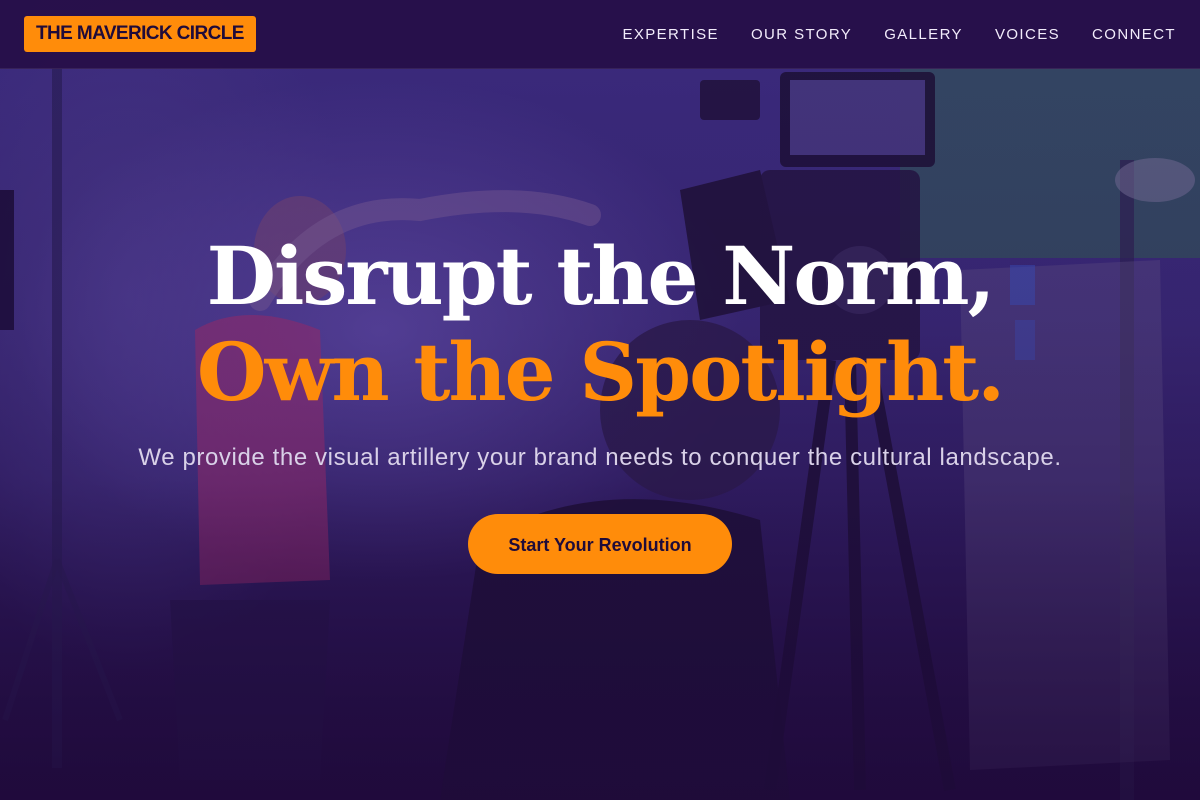  I want to click on nav-link-voices: VOICES, so click(1027, 34).